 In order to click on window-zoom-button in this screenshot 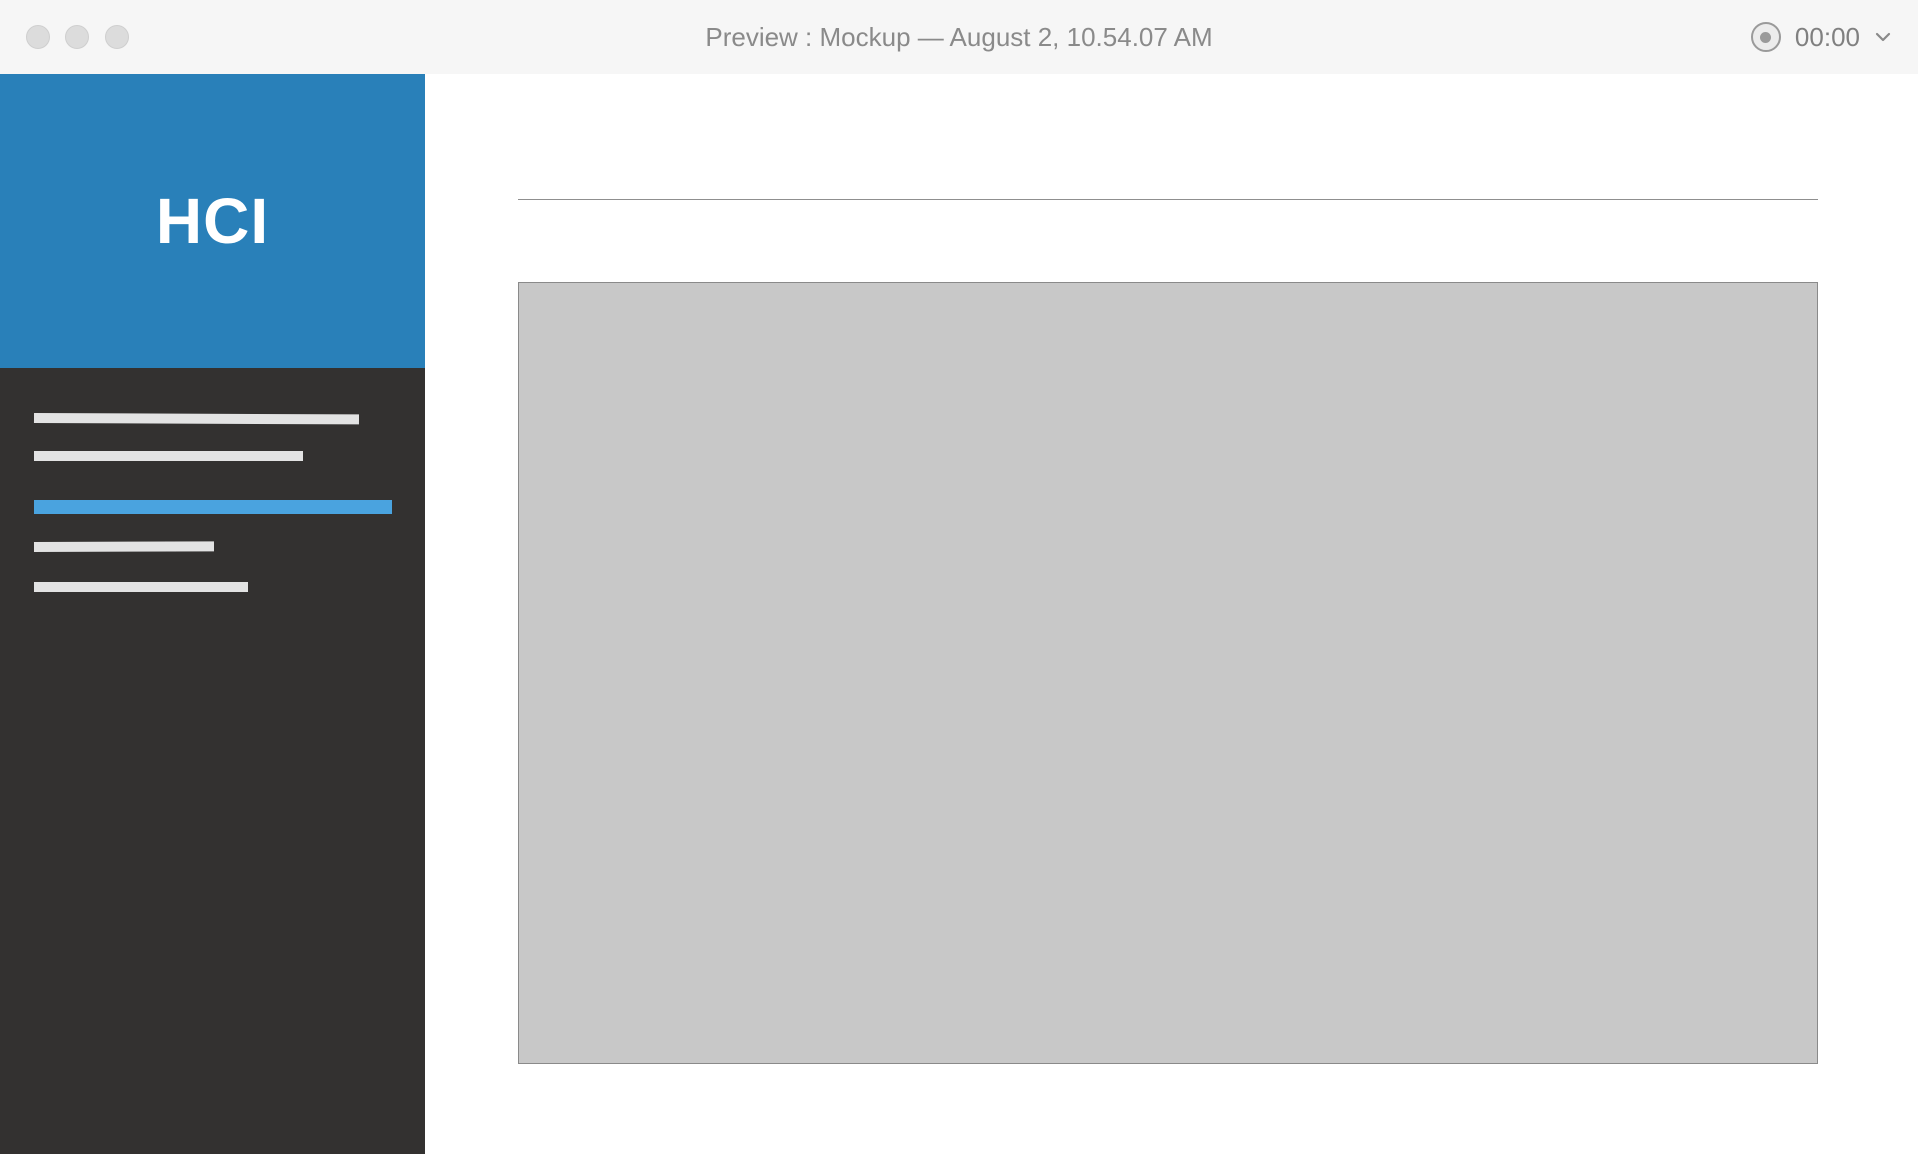, I will do `click(117, 37)`.